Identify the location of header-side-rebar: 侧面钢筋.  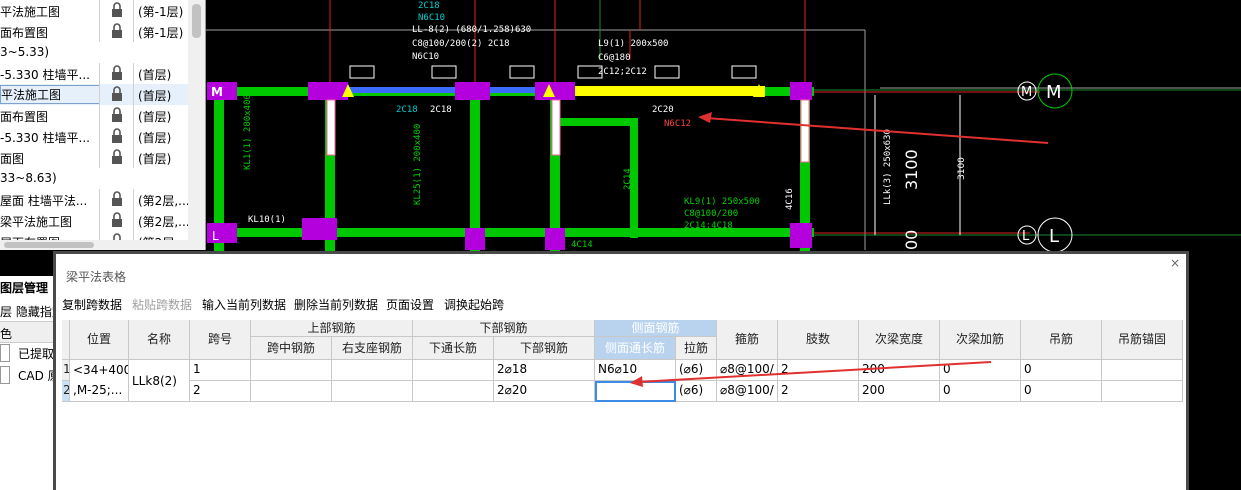
(656, 328).